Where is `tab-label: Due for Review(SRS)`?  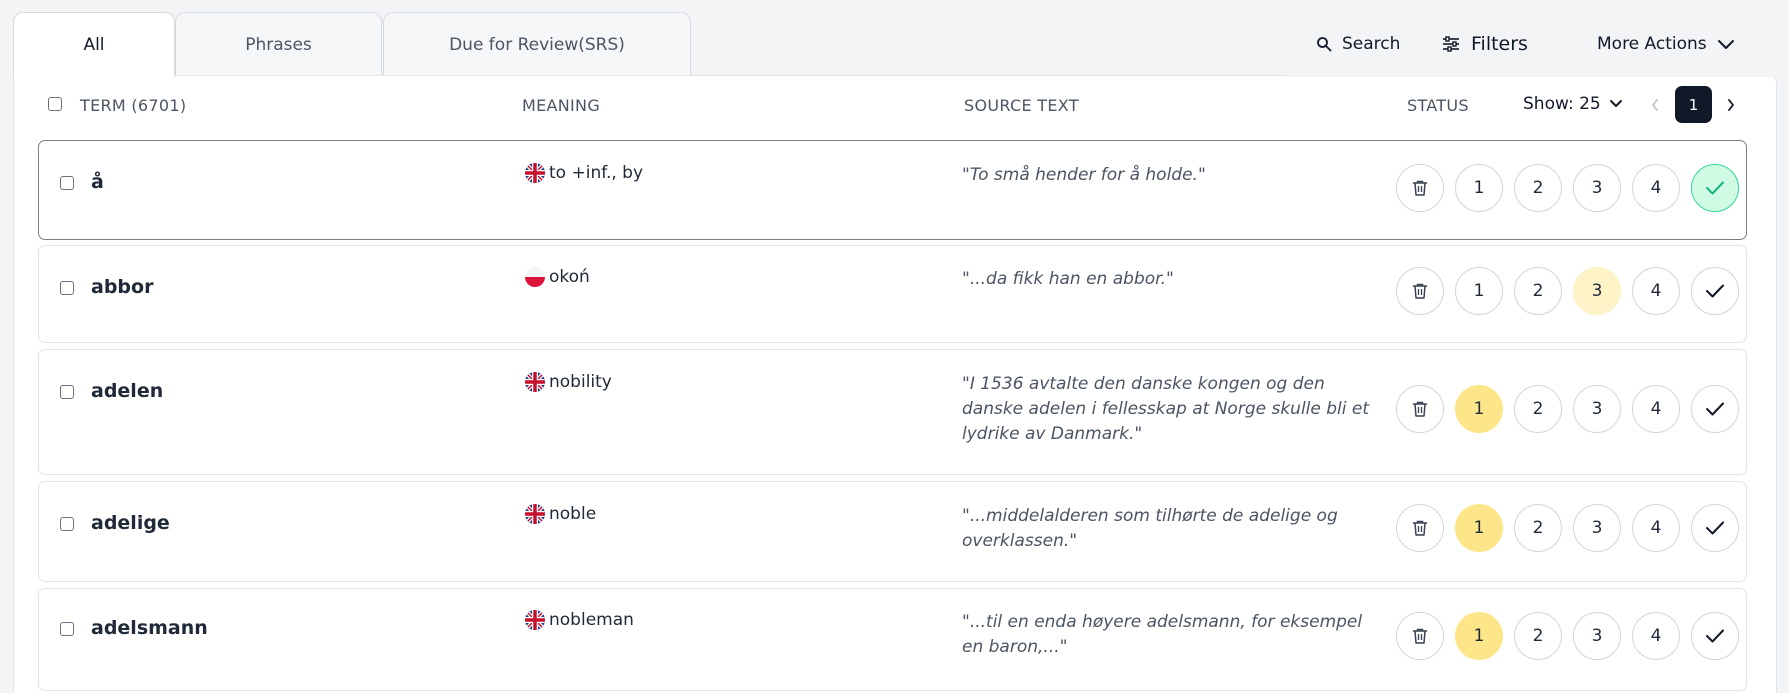
tab-label: Due for Review(SRS) is located at coordinates (537, 44).